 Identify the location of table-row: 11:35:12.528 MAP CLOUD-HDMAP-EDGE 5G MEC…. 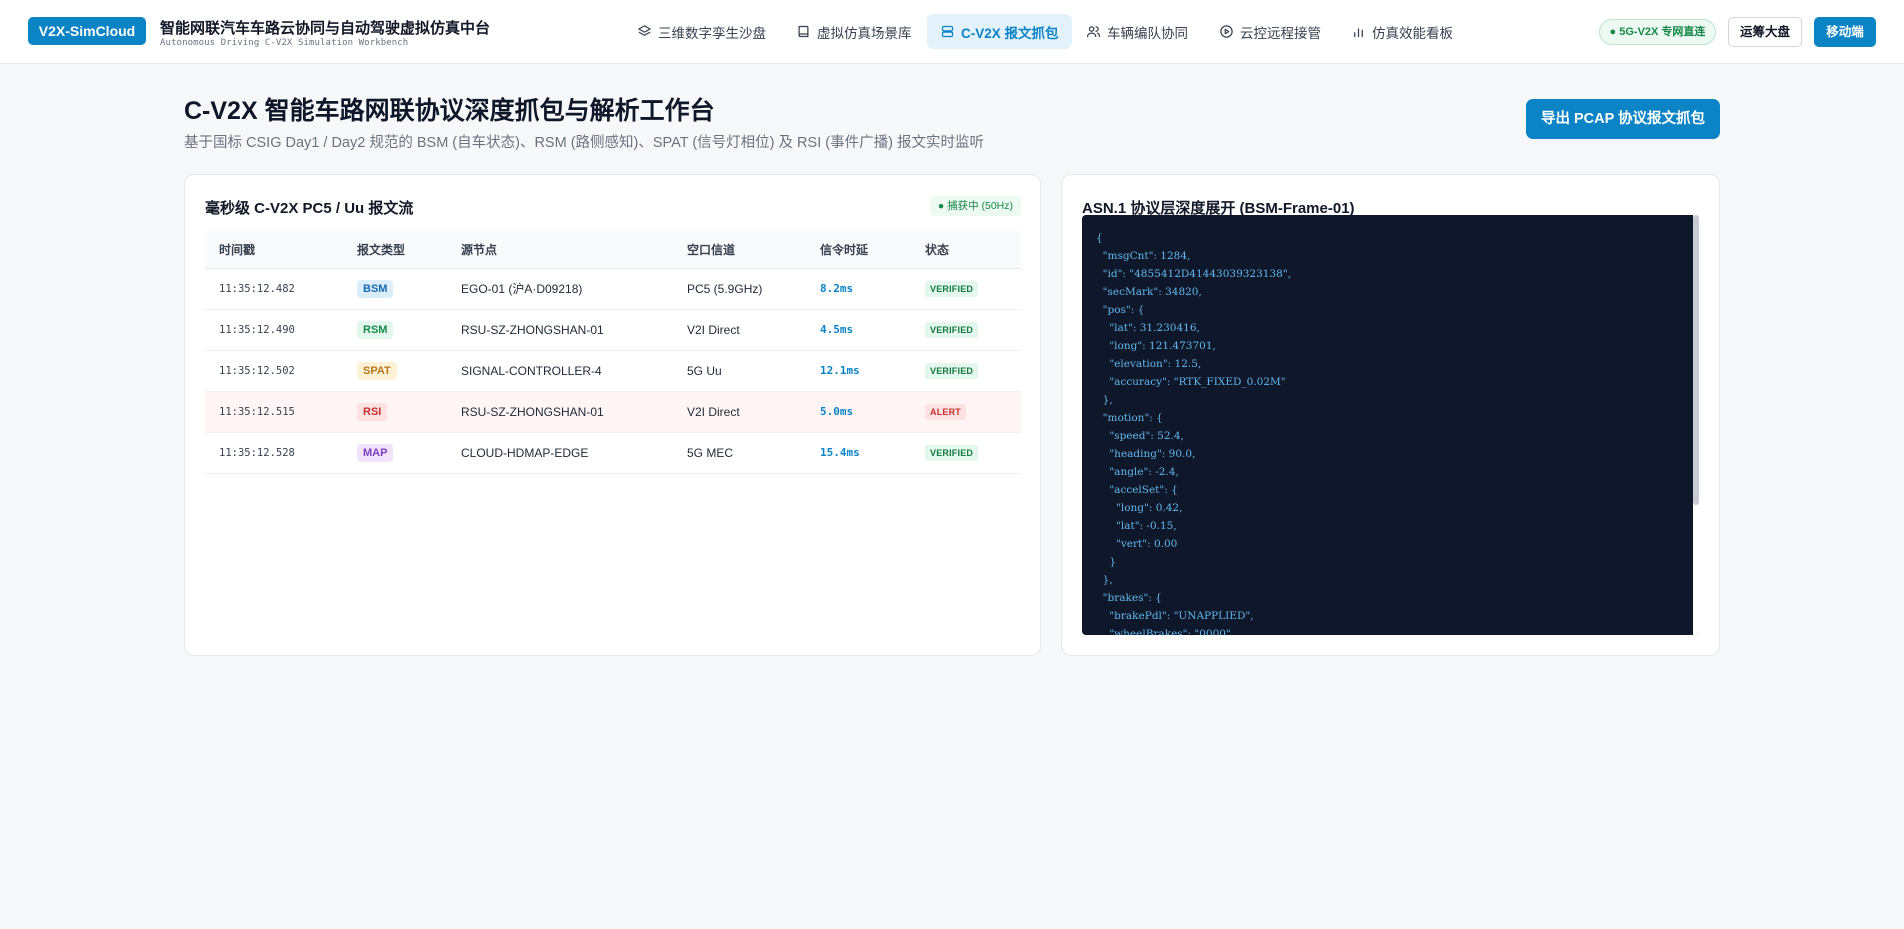
(613, 452).